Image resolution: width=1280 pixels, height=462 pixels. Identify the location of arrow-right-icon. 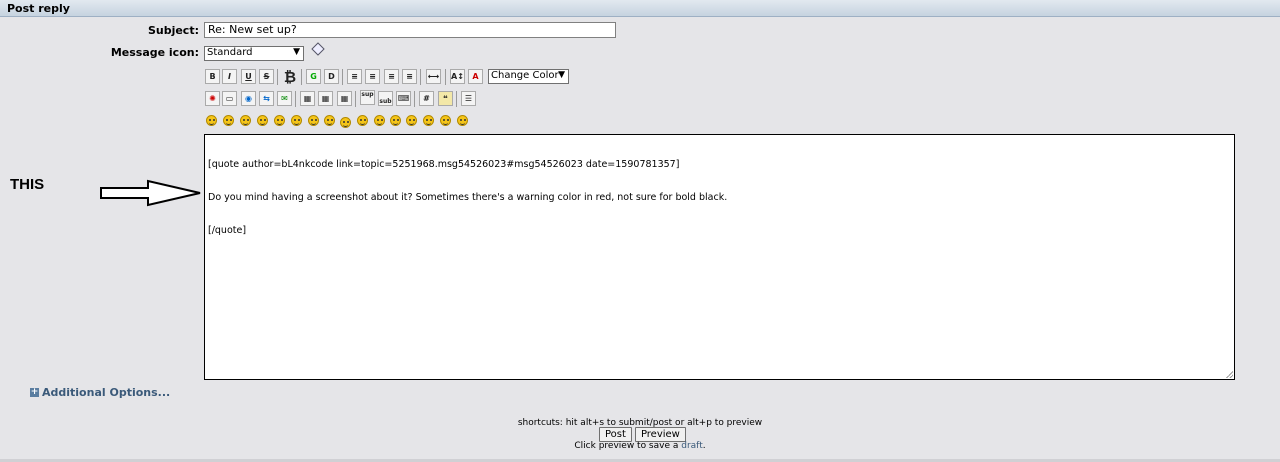
(150, 193).